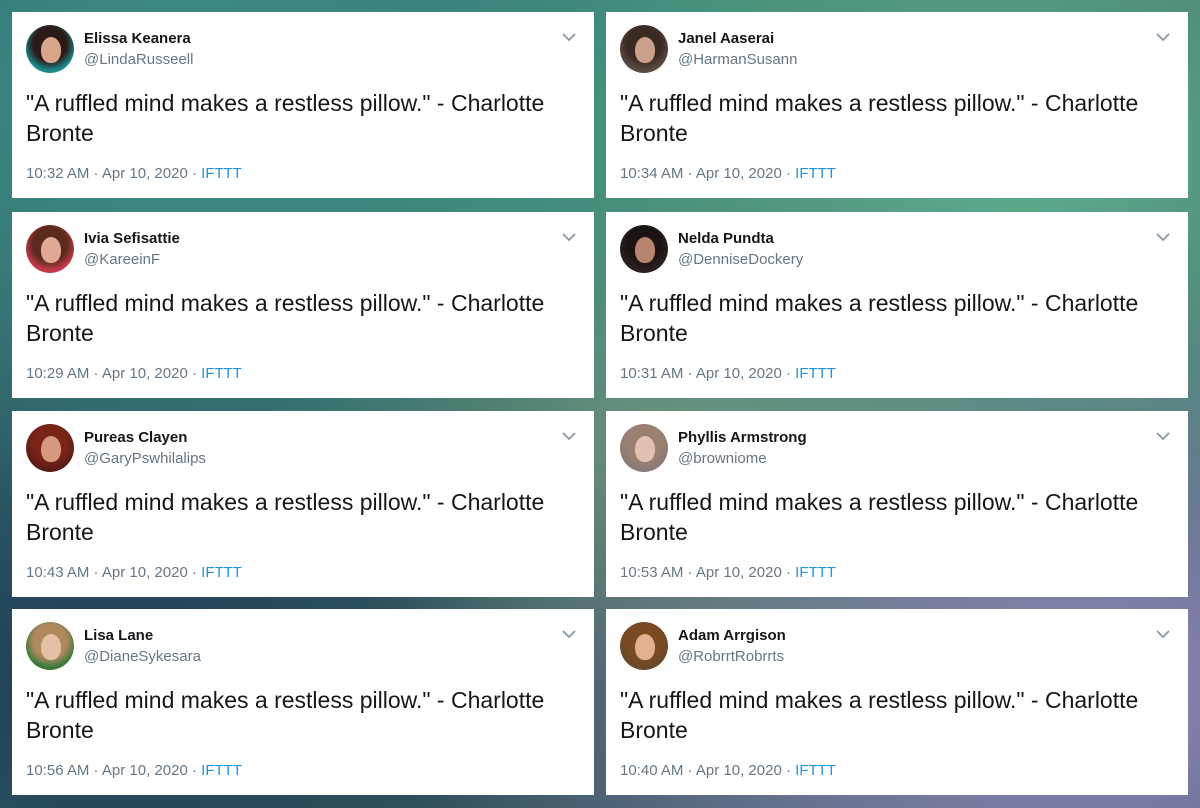 This screenshot has height=808, width=1200. What do you see at coordinates (651, 373) in the screenshot?
I see `tweet-time: 10:31 AM` at bounding box center [651, 373].